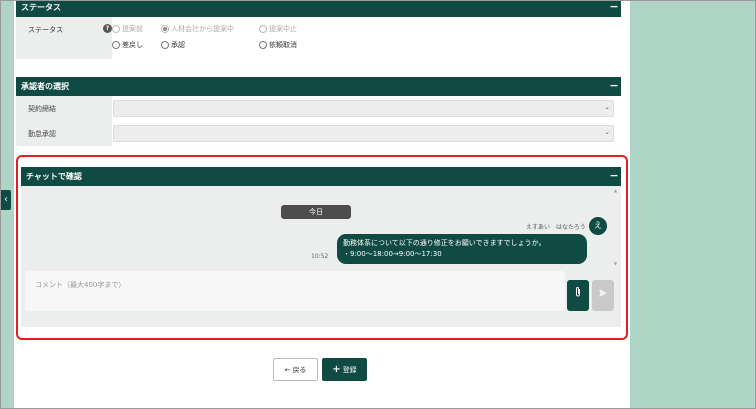  I want to click on back-button: ← 戻る, so click(295, 369).